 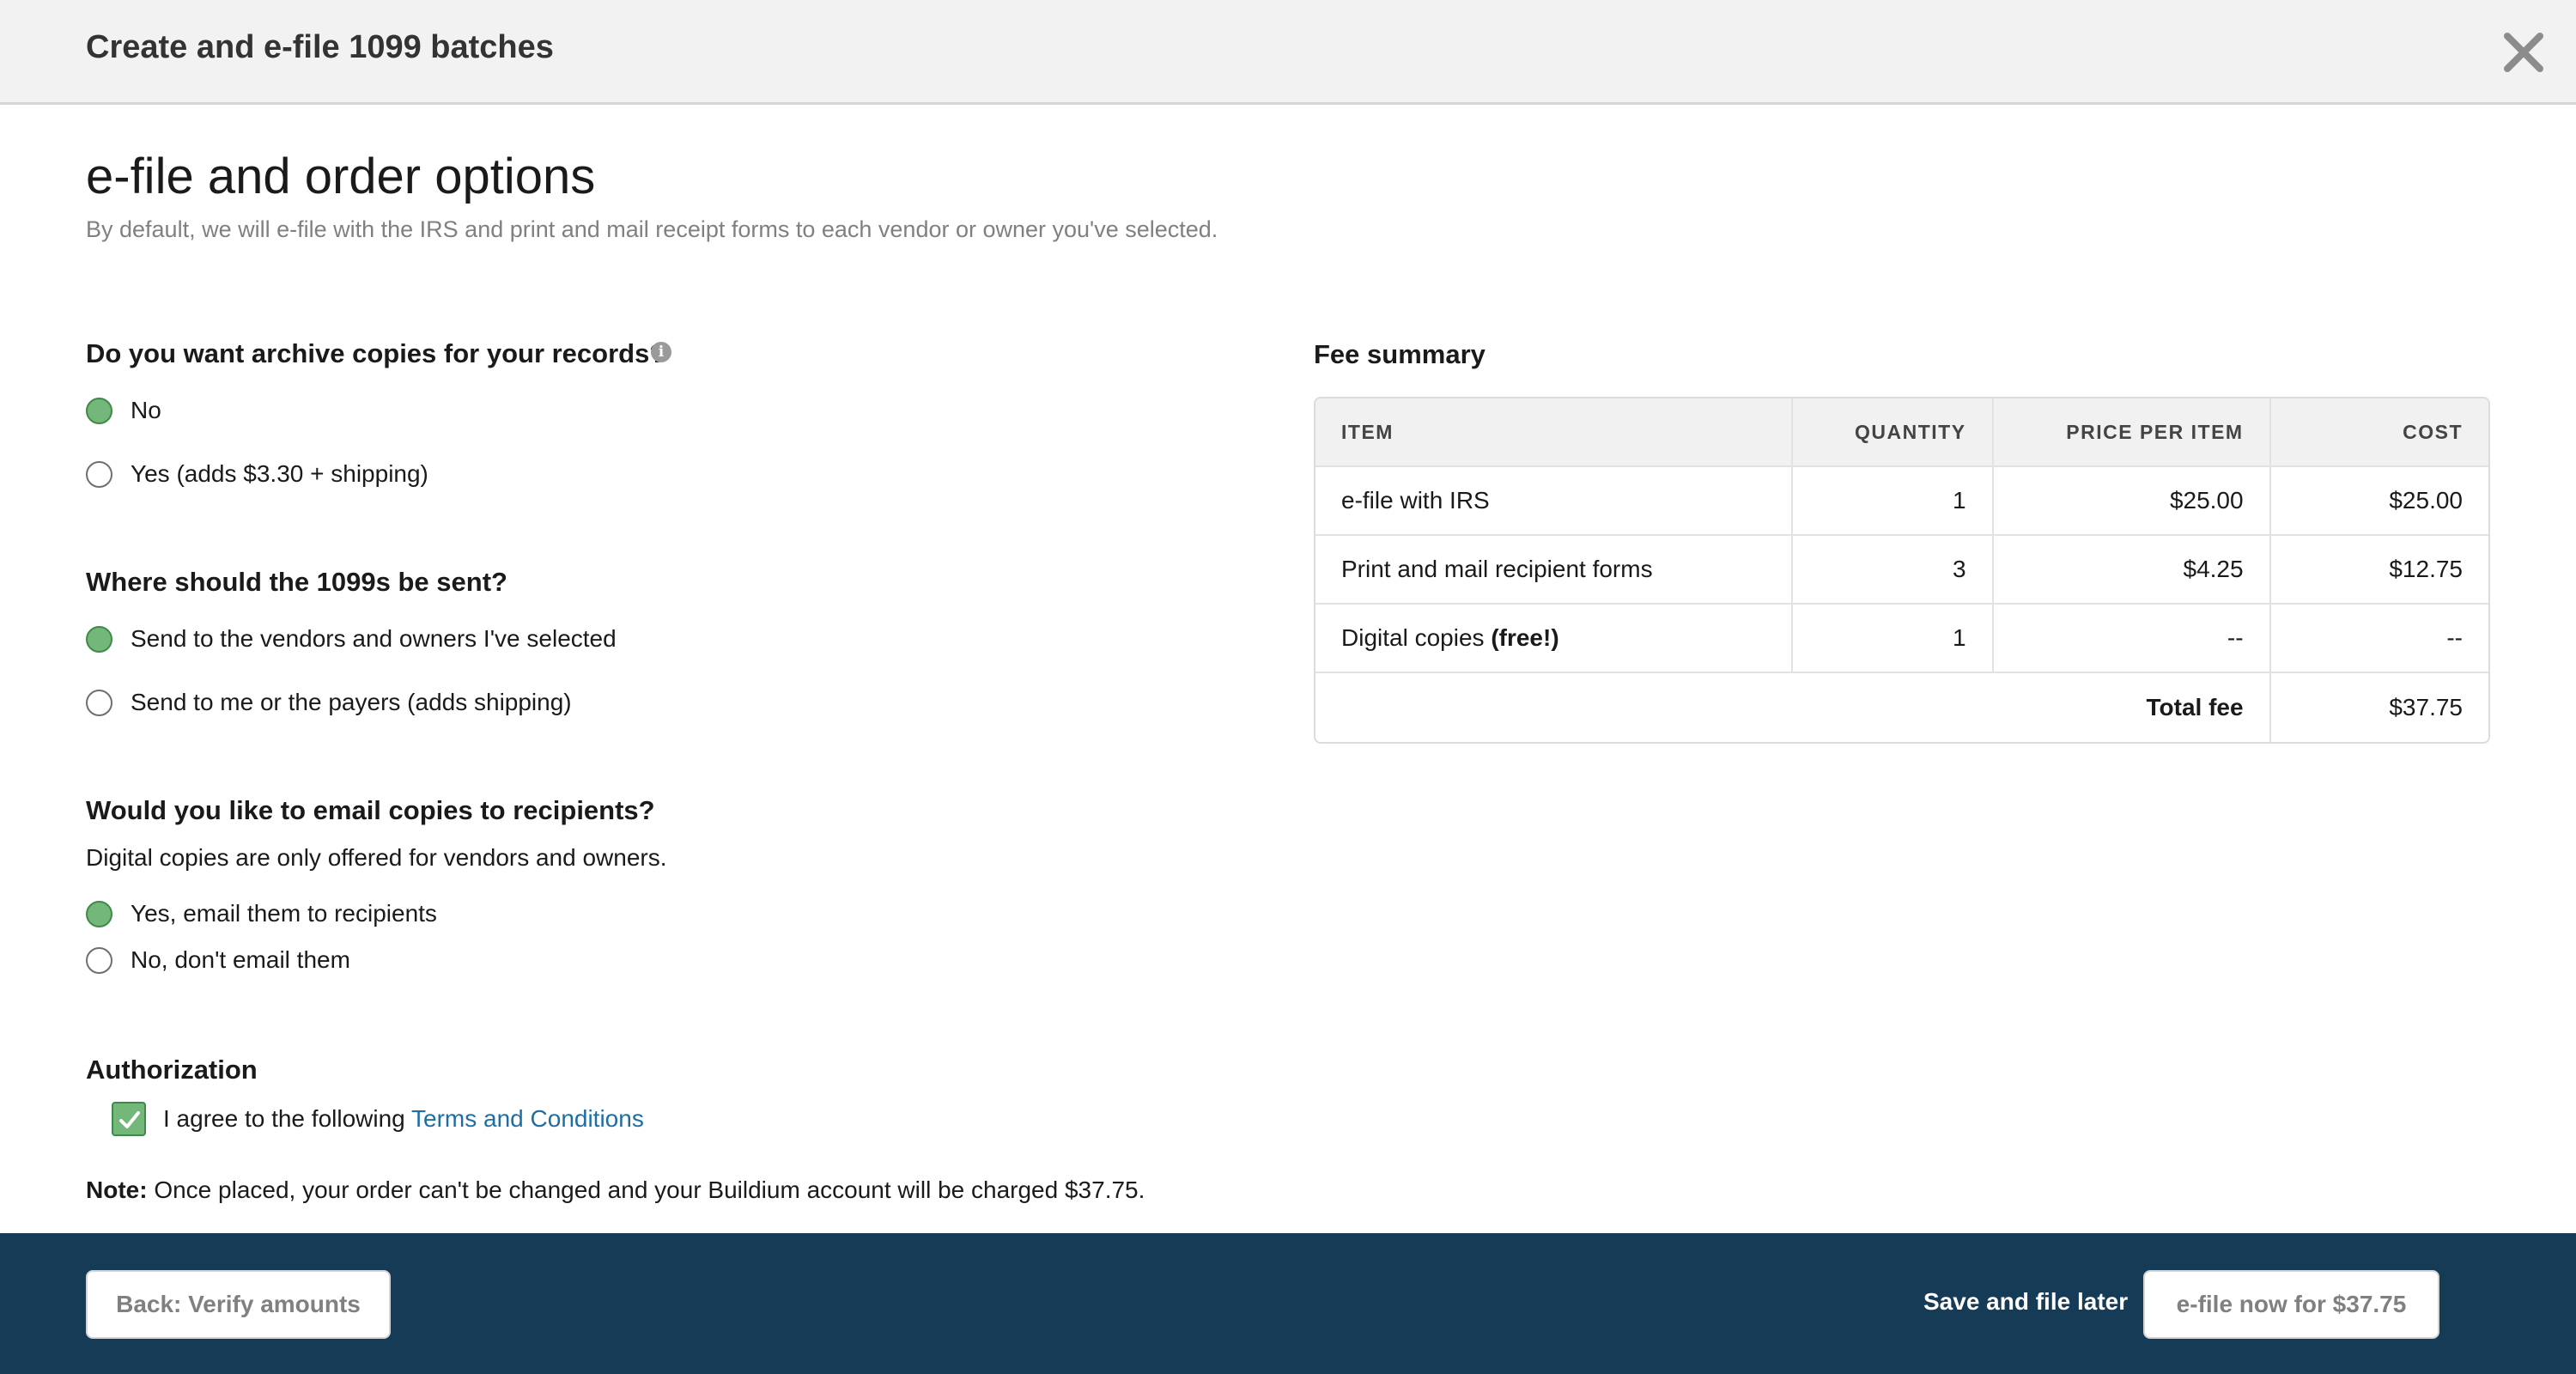 What do you see at coordinates (320, 47) in the screenshot?
I see `modal-title: Create and e-file 1099 batches` at bounding box center [320, 47].